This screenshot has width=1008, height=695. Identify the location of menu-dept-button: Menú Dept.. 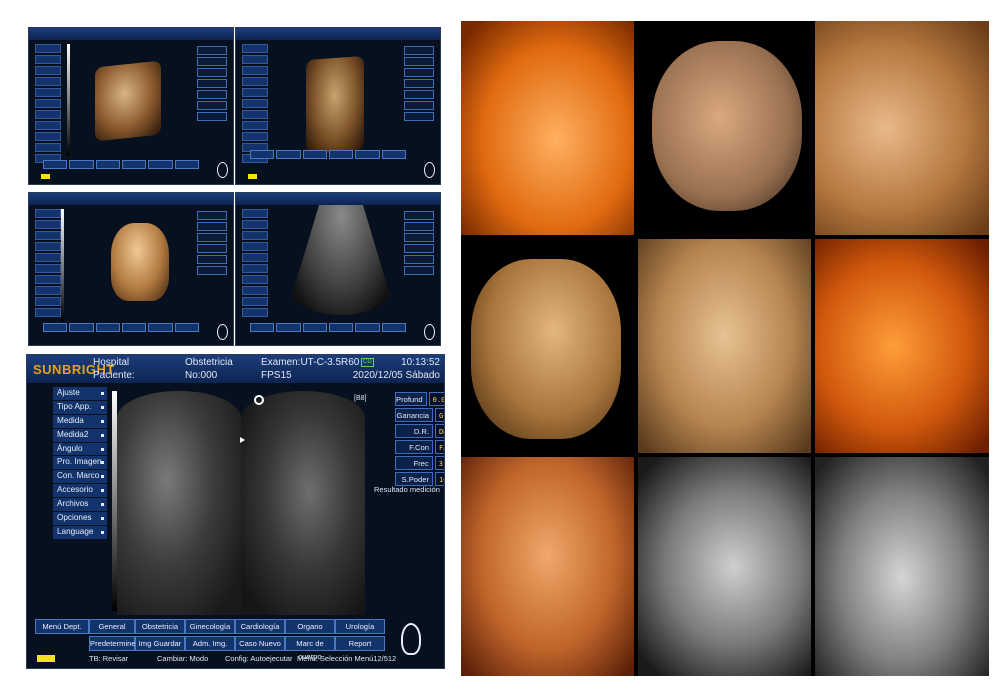
(62, 626).